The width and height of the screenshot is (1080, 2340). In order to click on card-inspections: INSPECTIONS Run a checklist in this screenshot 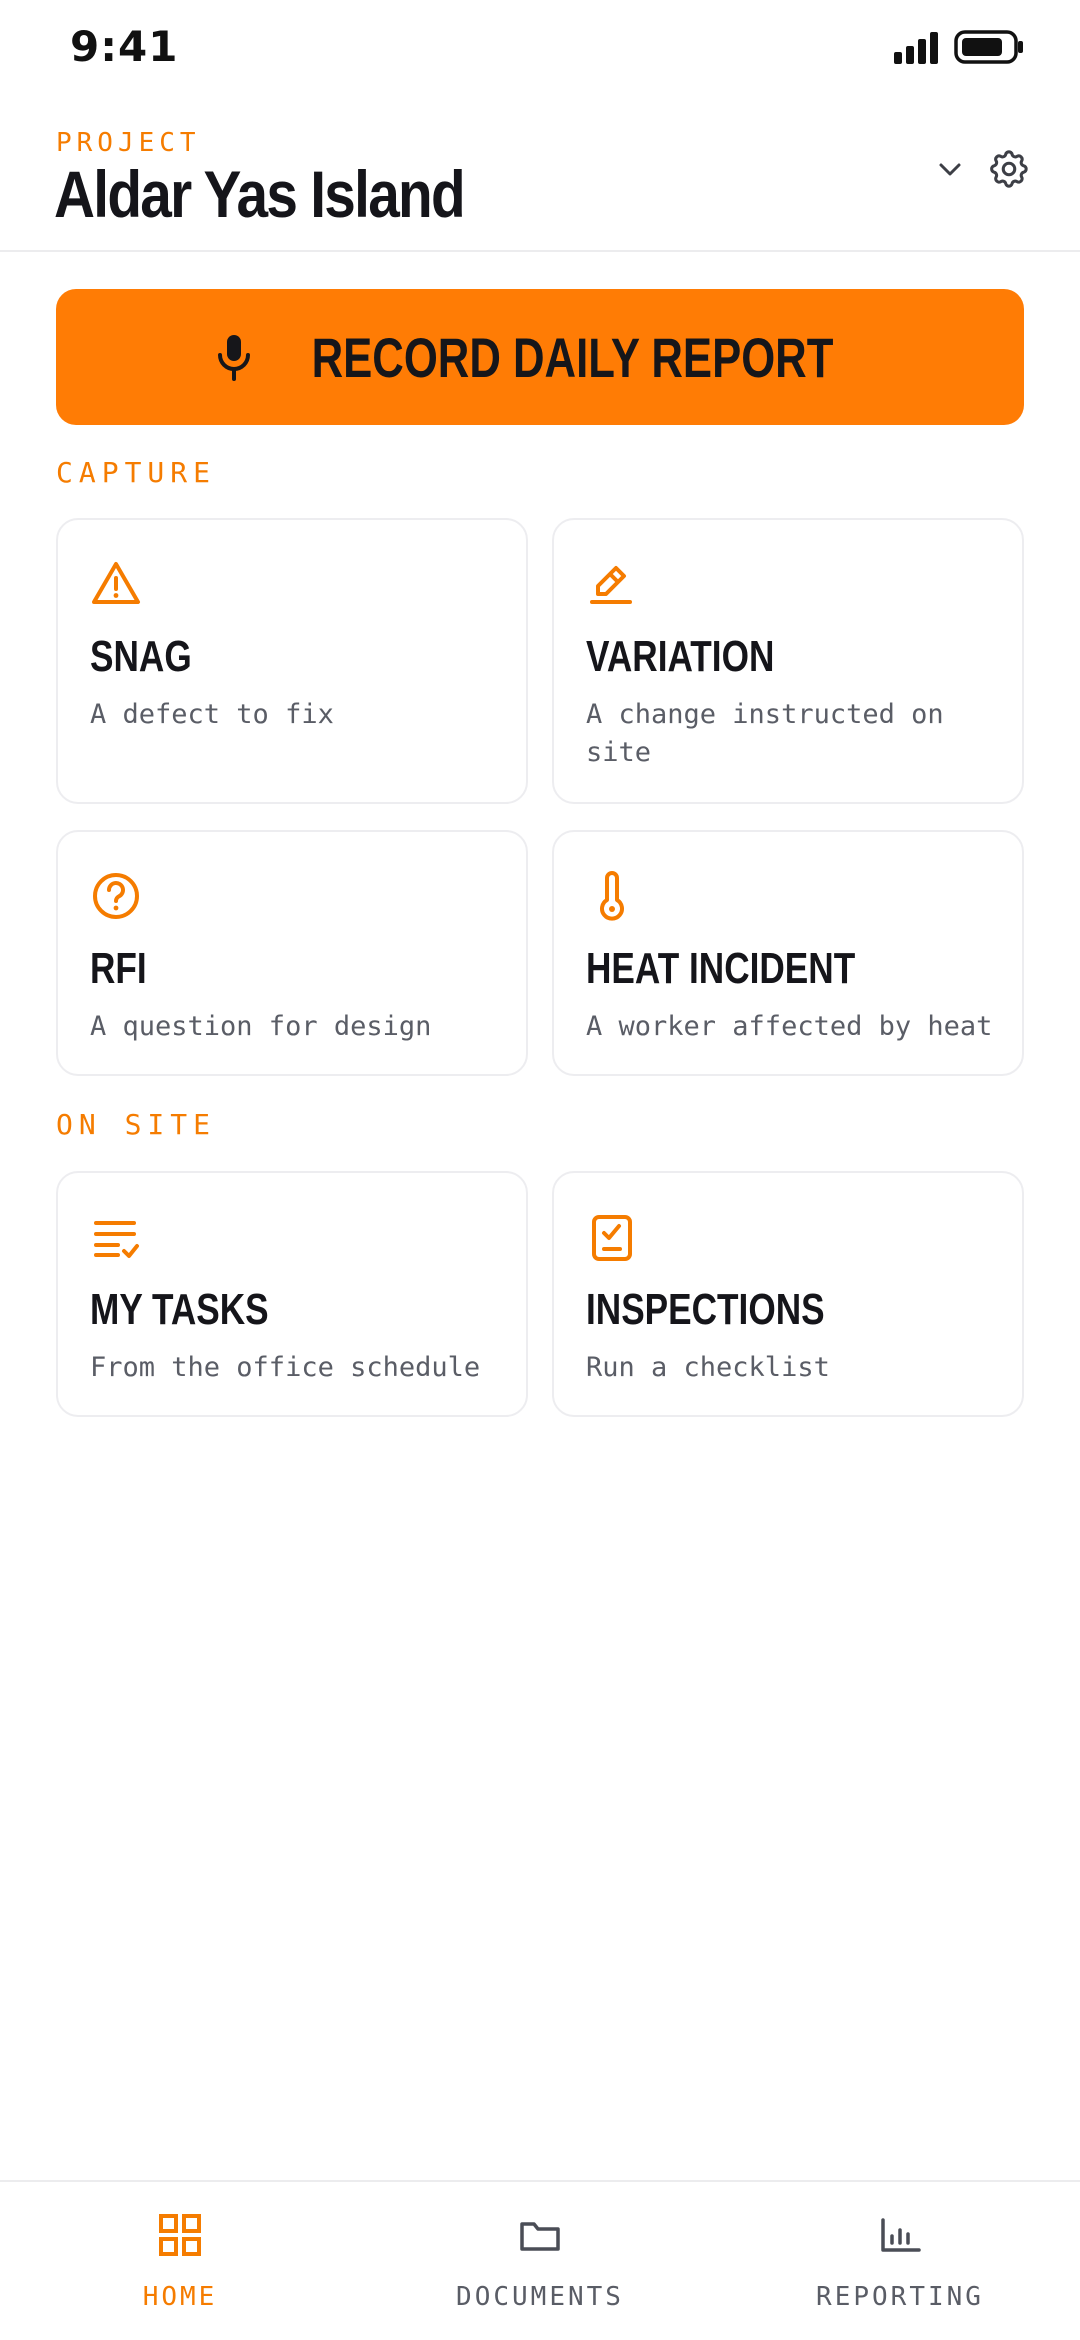, I will do `click(788, 1294)`.